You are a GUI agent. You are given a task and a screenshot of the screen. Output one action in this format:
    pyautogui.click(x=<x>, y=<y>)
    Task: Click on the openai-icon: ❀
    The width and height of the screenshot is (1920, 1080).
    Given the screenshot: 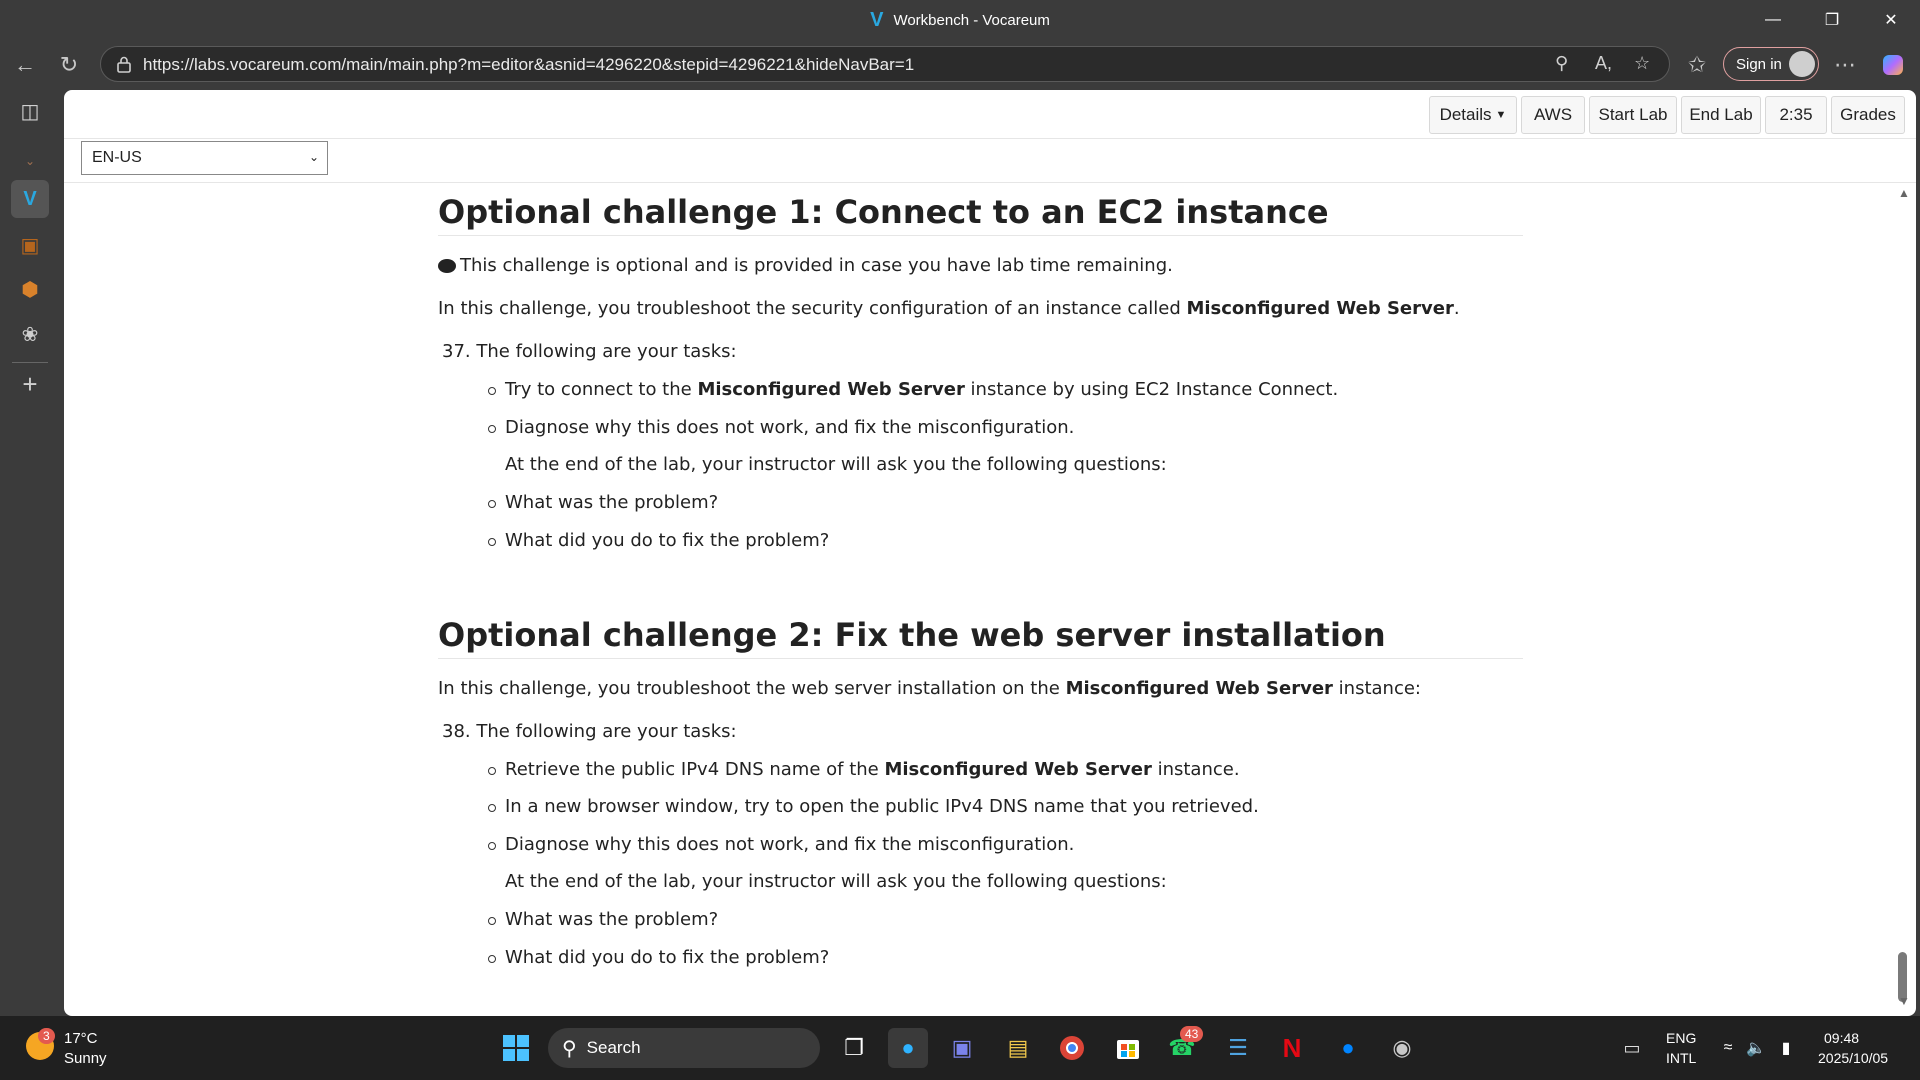 What is the action you would take?
    pyautogui.click(x=30, y=334)
    